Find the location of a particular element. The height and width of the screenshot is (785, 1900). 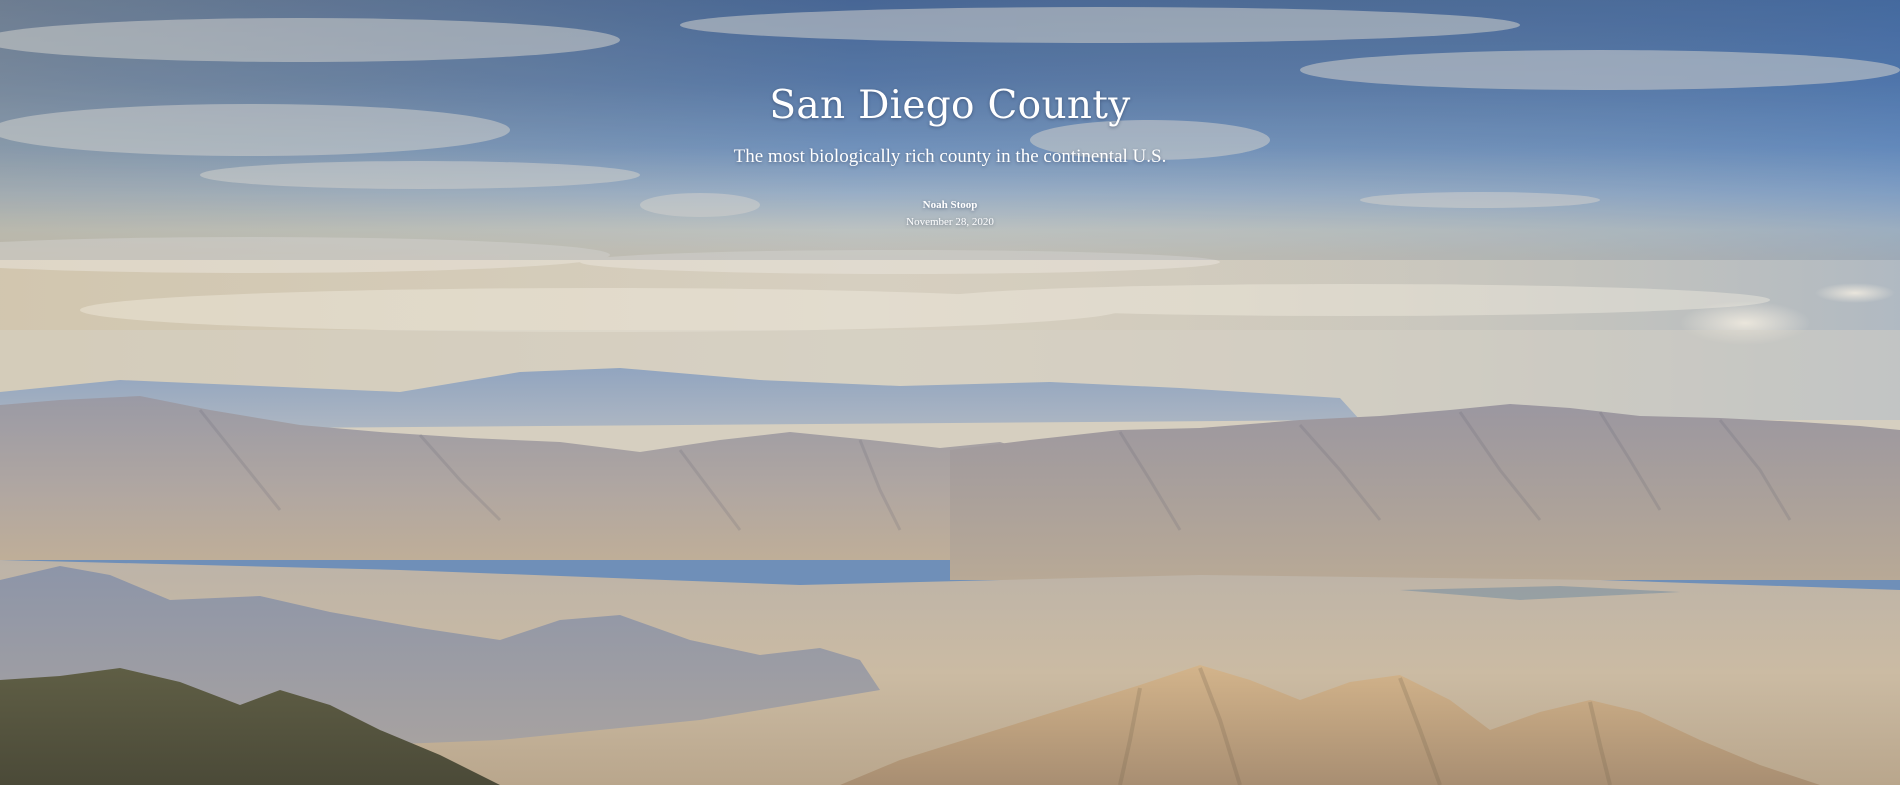

byline: Noah Stoop November 28, 2020 is located at coordinates (950, 213).